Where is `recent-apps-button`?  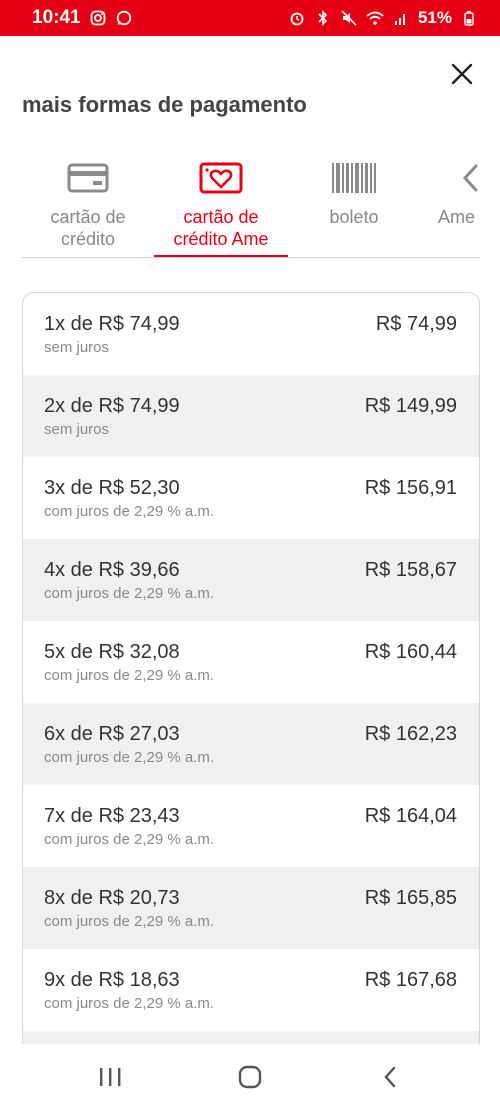 recent-apps-button is located at coordinates (110, 1077).